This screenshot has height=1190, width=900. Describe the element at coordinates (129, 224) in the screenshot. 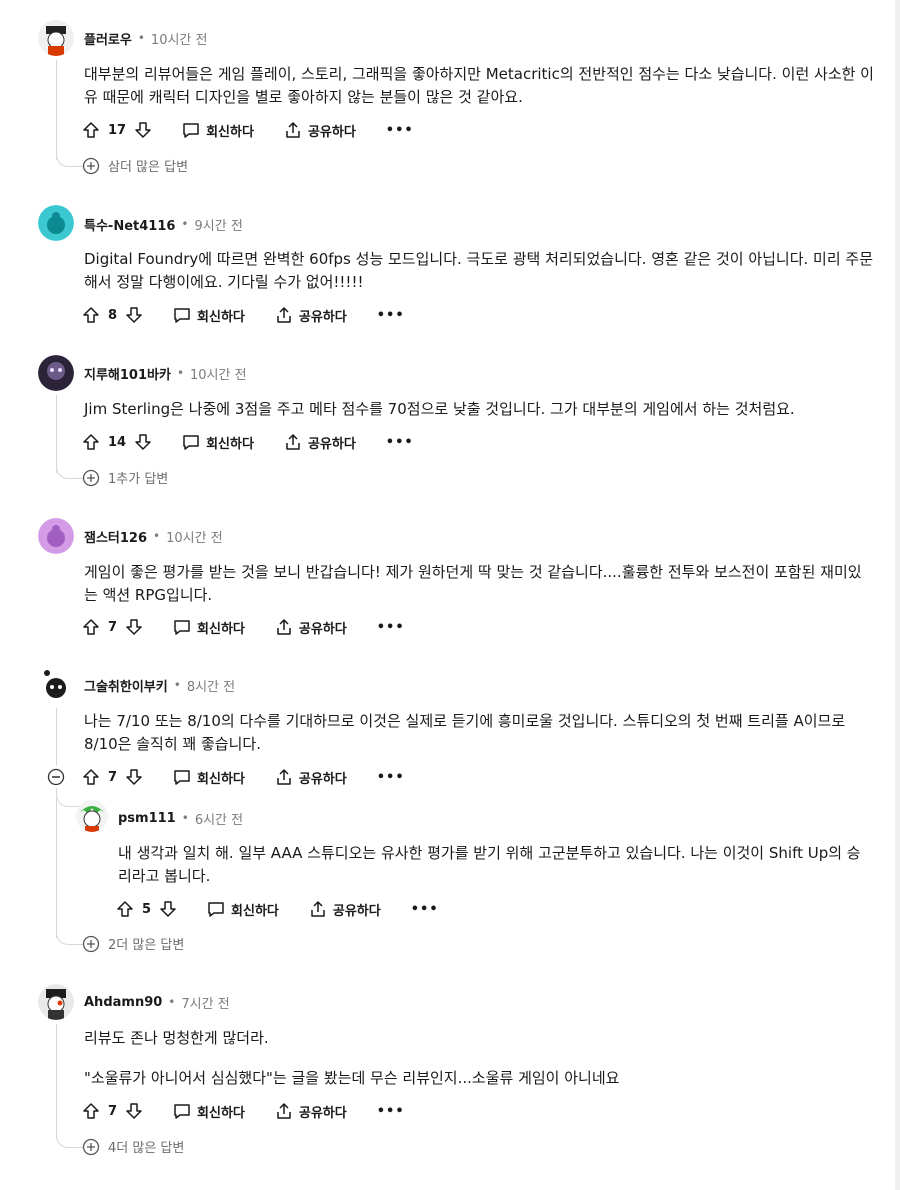

I see `author-name: 특수-Net4116` at that location.